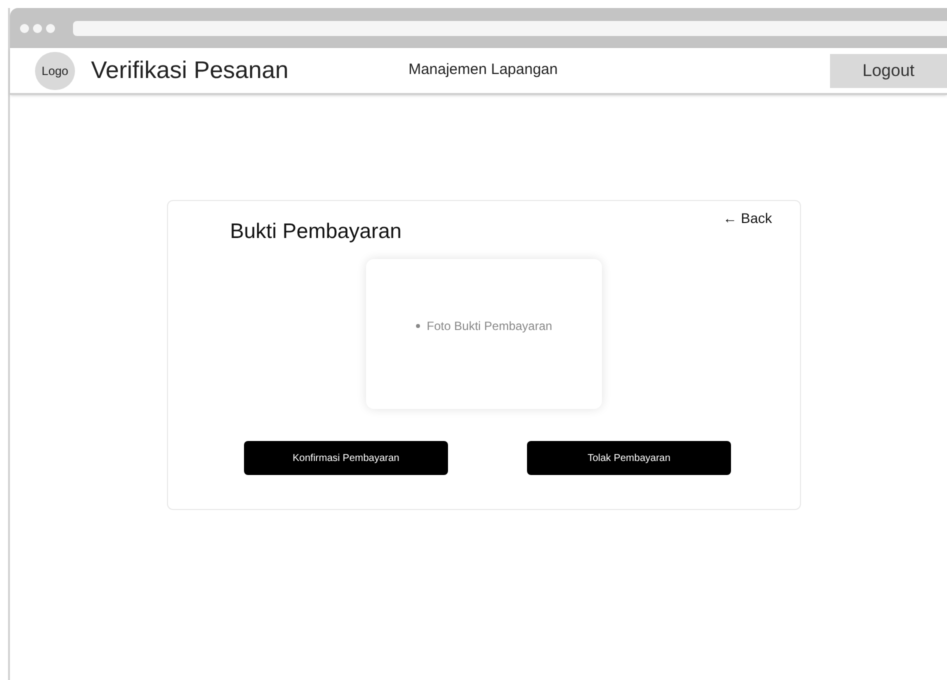  What do you see at coordinates (489, 326) in the screenshot?
I see `placeholder-text: Foto Bukti Pembayaran` at bounding box center [489, 326].